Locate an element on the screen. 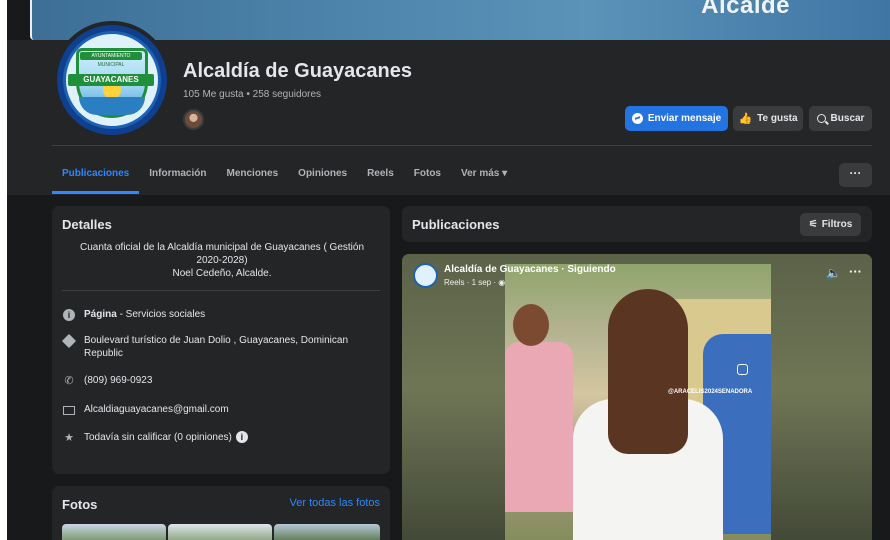 Image resolution: width=890 pixels, height=540 pixels. email-row: Alcaldiaguayacanes@gmail.com is located at coordinates (219, 410).